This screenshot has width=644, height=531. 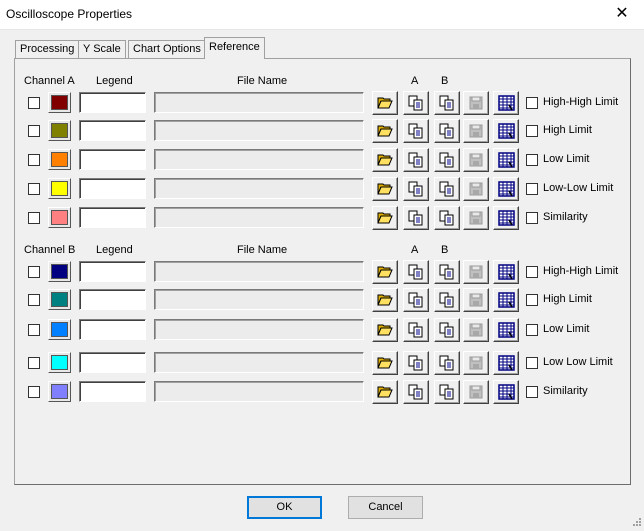 I want to click on resize-grip-icon, so click(x=636, y=523).